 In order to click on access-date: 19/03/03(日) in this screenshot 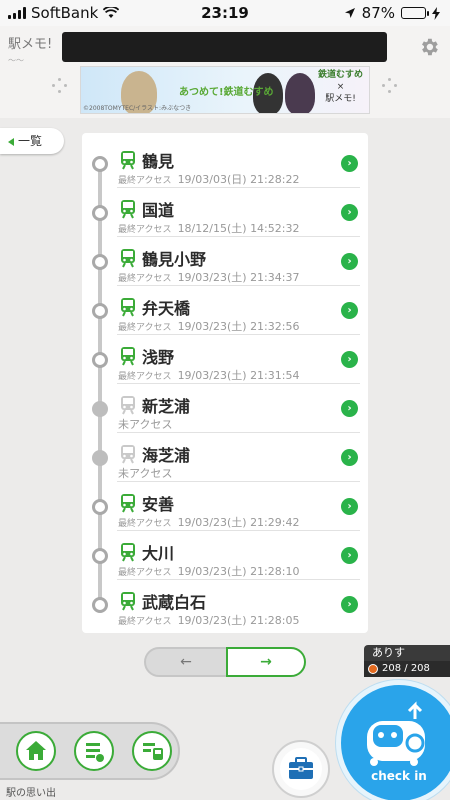, I will do `click(212, 179)`.